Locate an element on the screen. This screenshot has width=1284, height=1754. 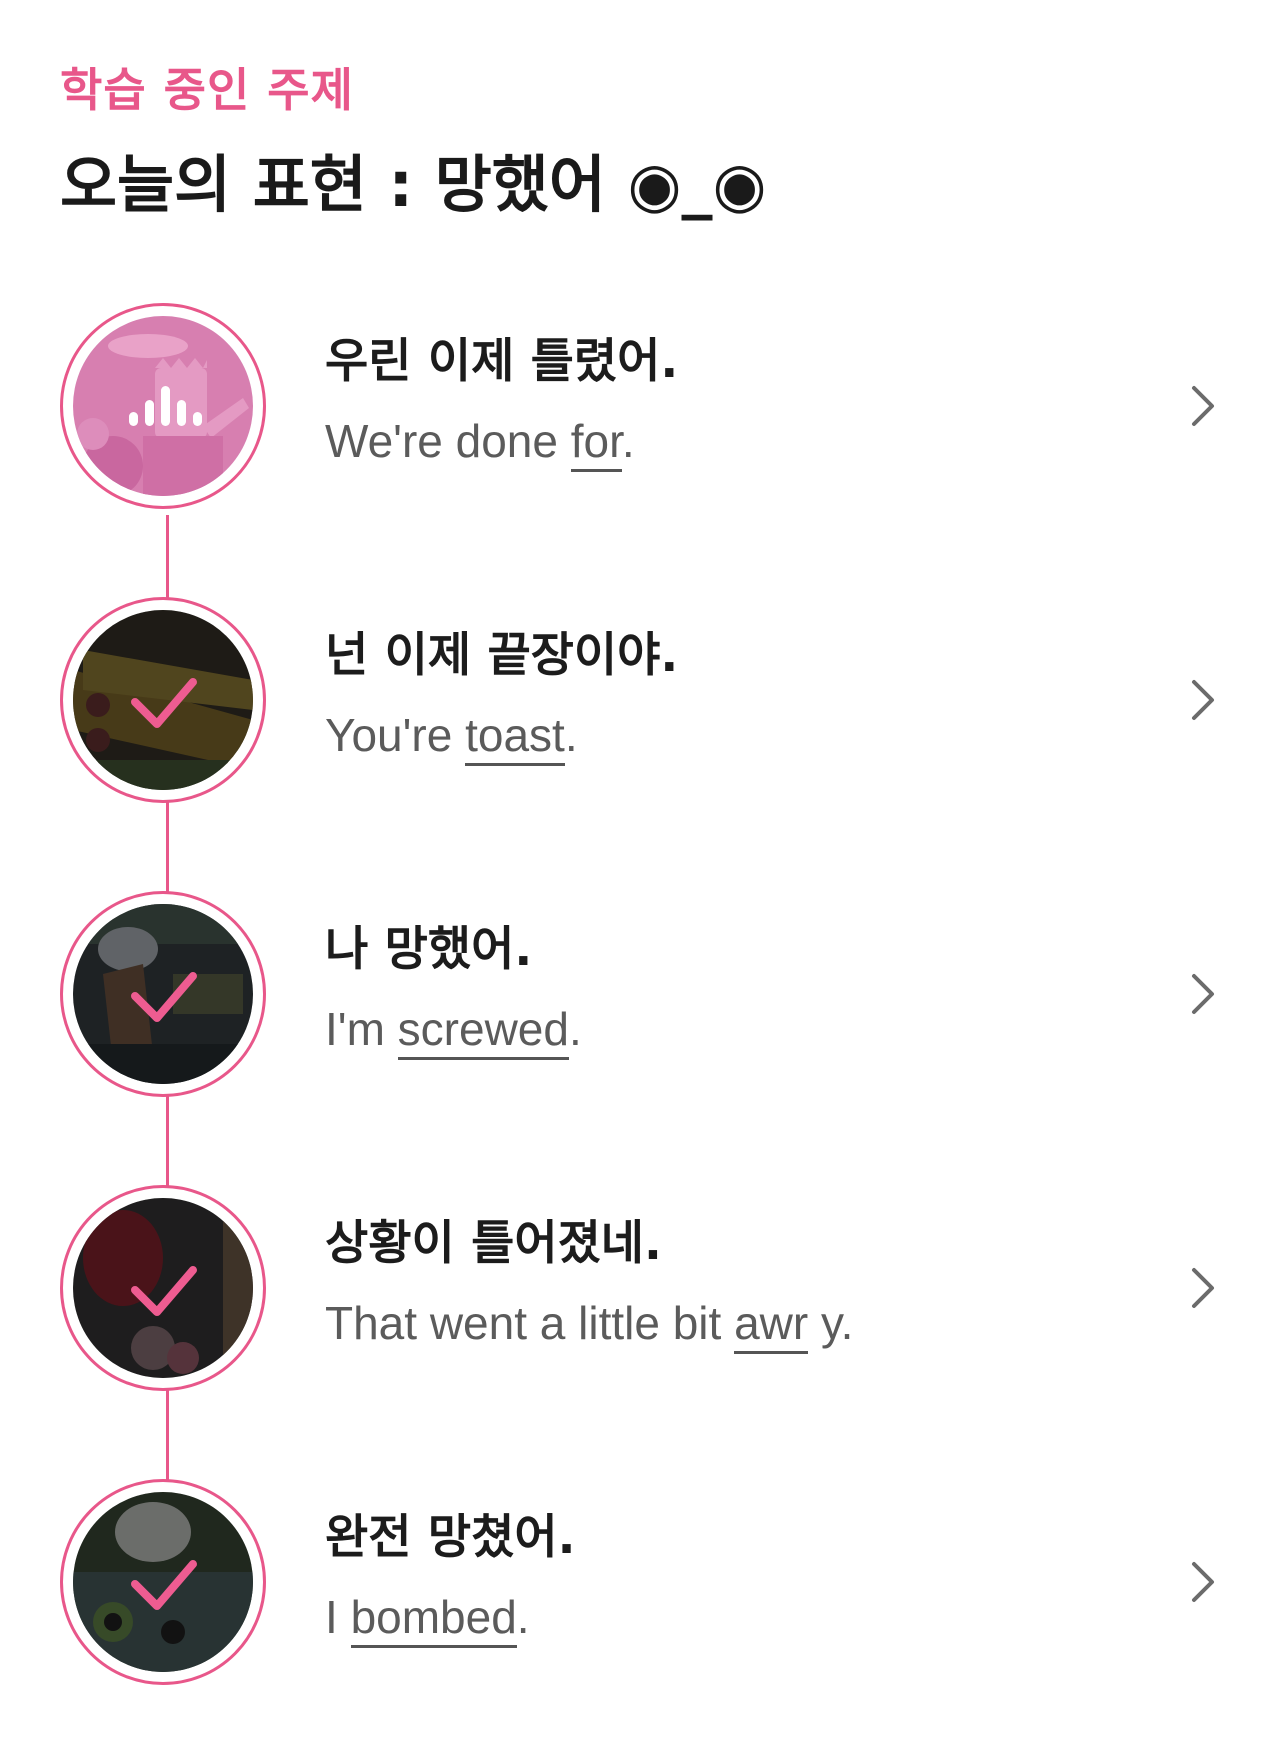
lesson-english: You're toast. is located at coordinates (501, 735).